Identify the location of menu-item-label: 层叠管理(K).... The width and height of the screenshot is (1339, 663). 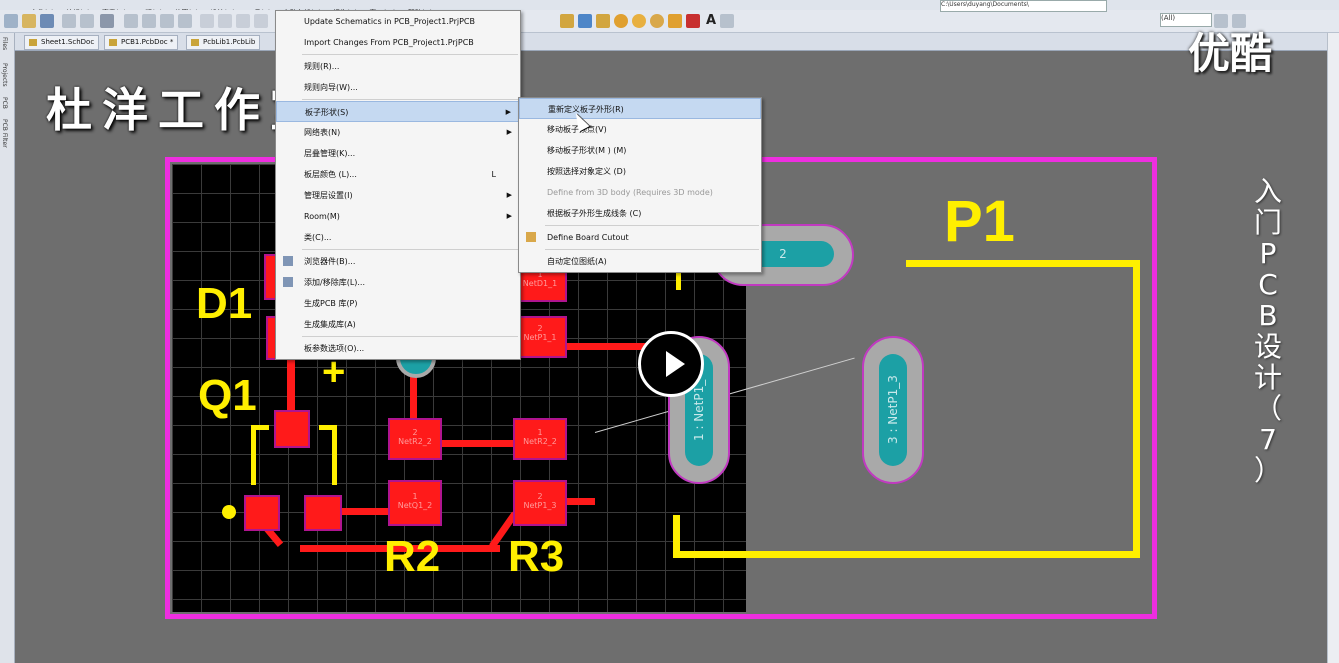
(330, 153).